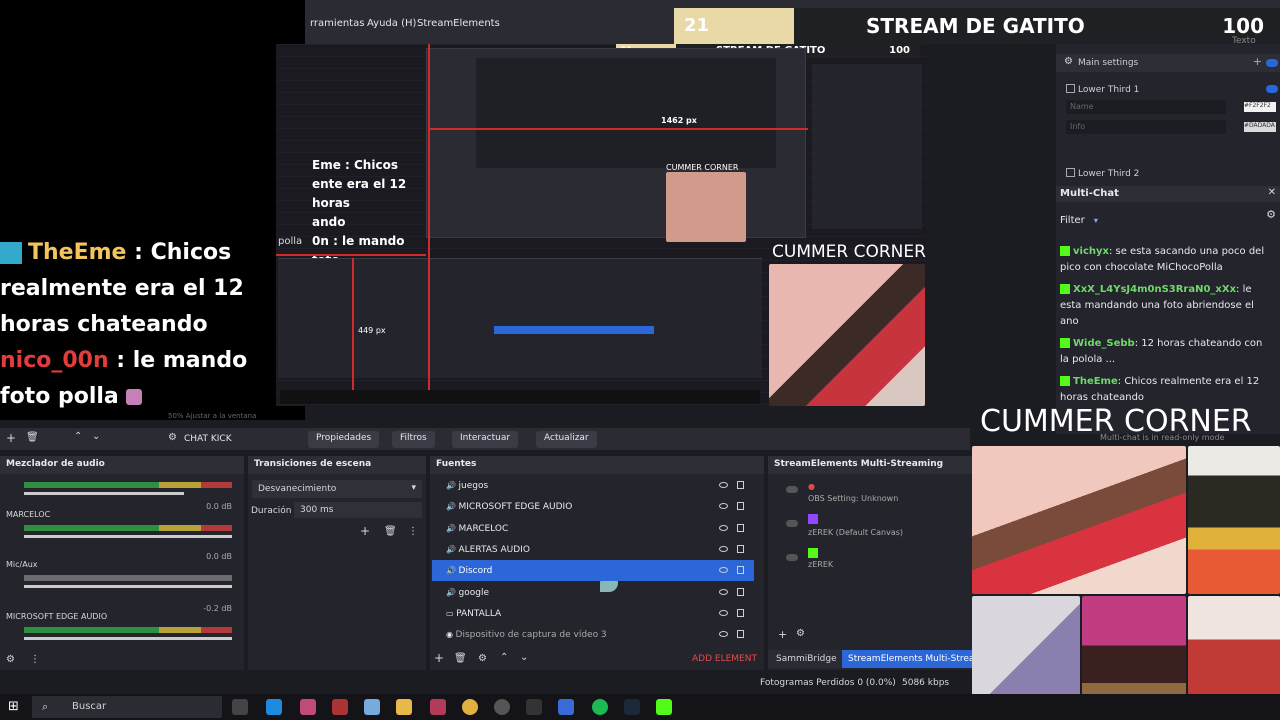 The image size is (1280, 720). Describe the element at coordinates (1260, 127) in the screenshot. I see `color-chip-2: #DADADA` at that location.